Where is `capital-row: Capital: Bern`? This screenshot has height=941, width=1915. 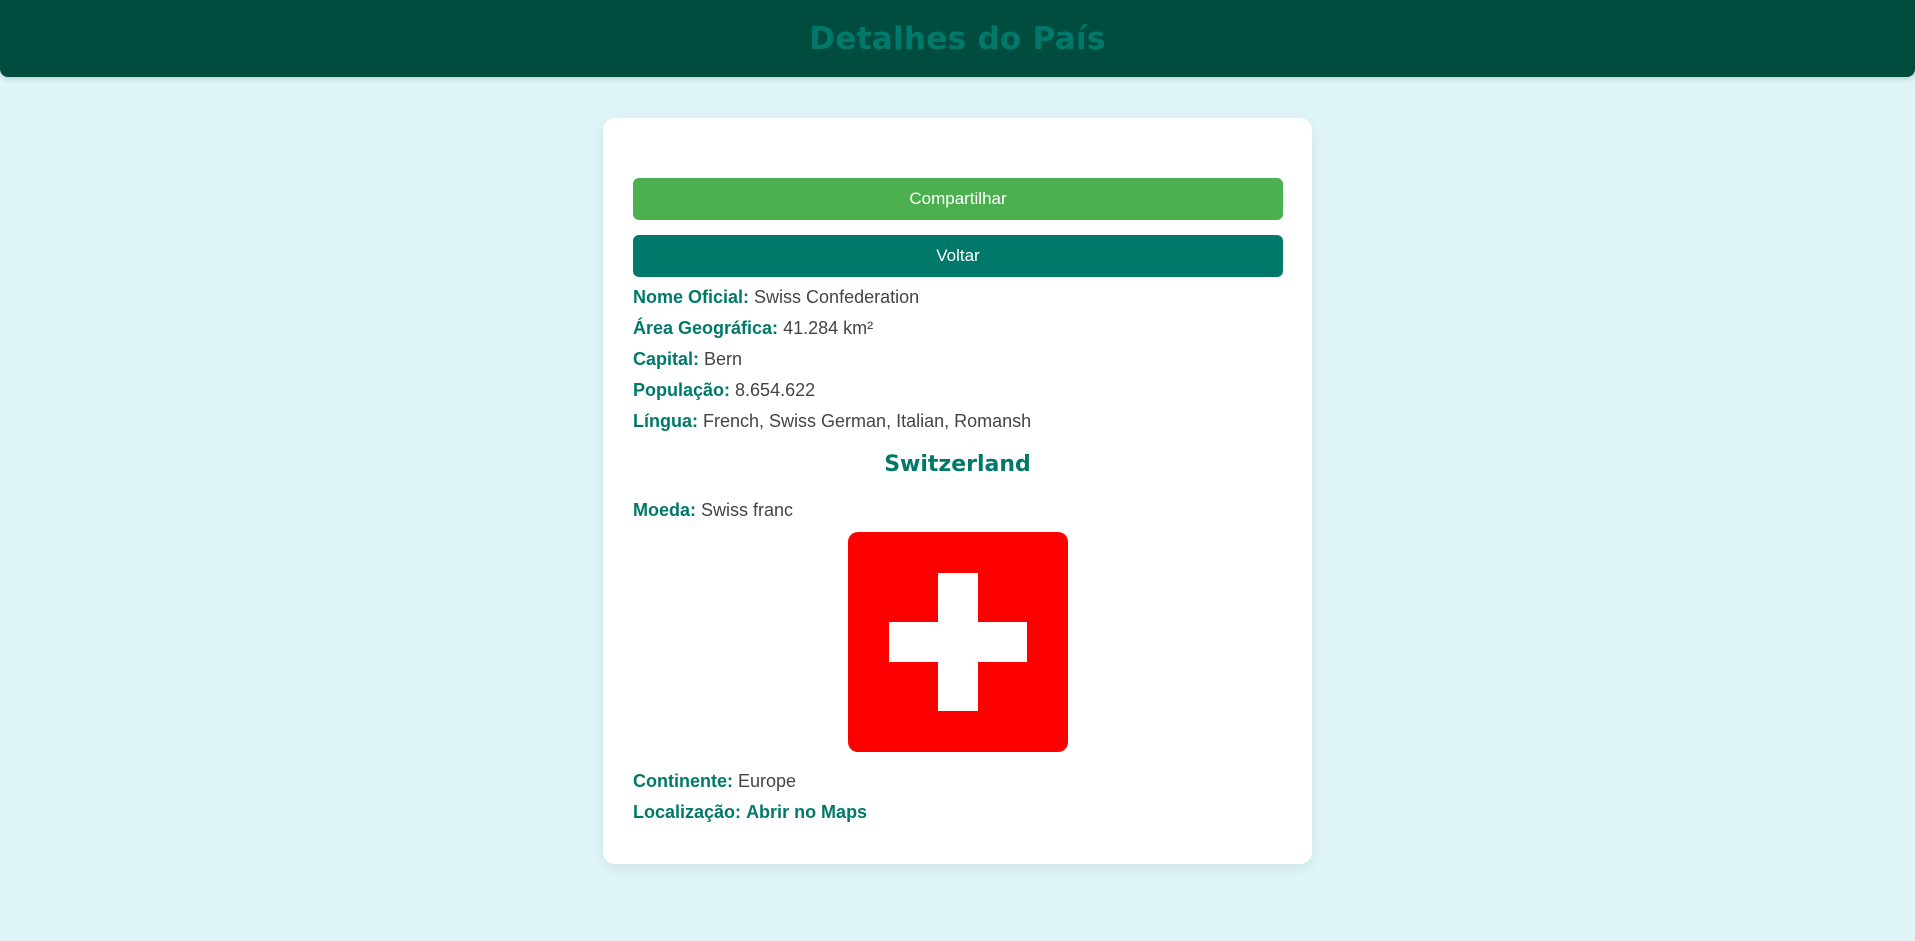
capital-row: Capital: Bern is located at coordinates (687, 359).